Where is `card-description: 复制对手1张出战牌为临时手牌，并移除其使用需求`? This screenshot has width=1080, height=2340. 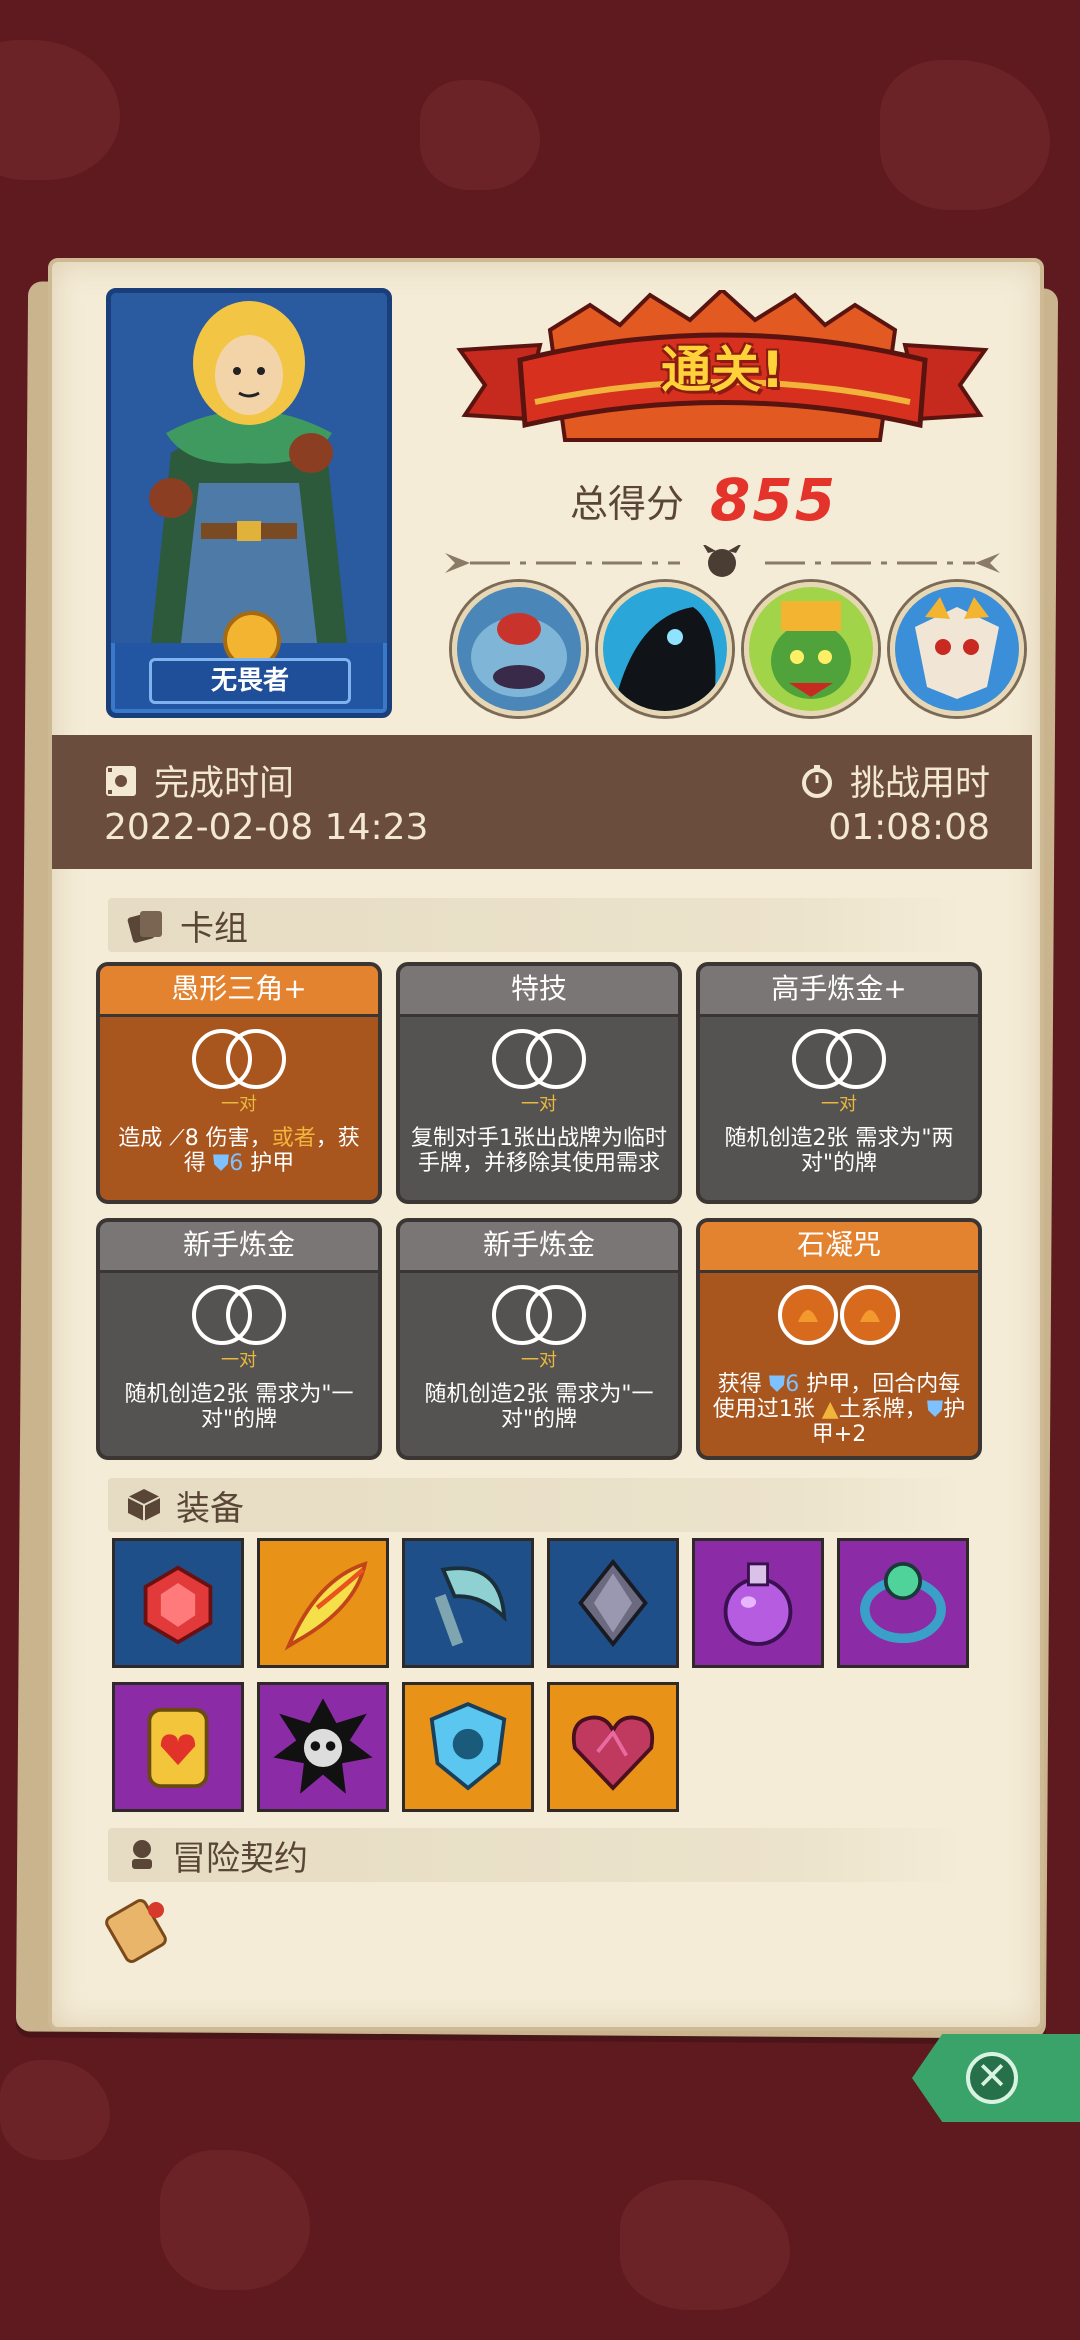 card-description: 复制对手1张出战牌为临时手牌，并移除其使用需求 is located at coordinates (539, 1151).